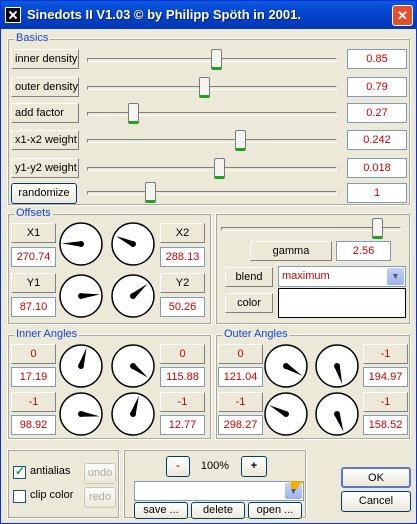  Describe the element at coordinates (286, 414) in the screenshot. I see `outer-bl-dial` at that location.